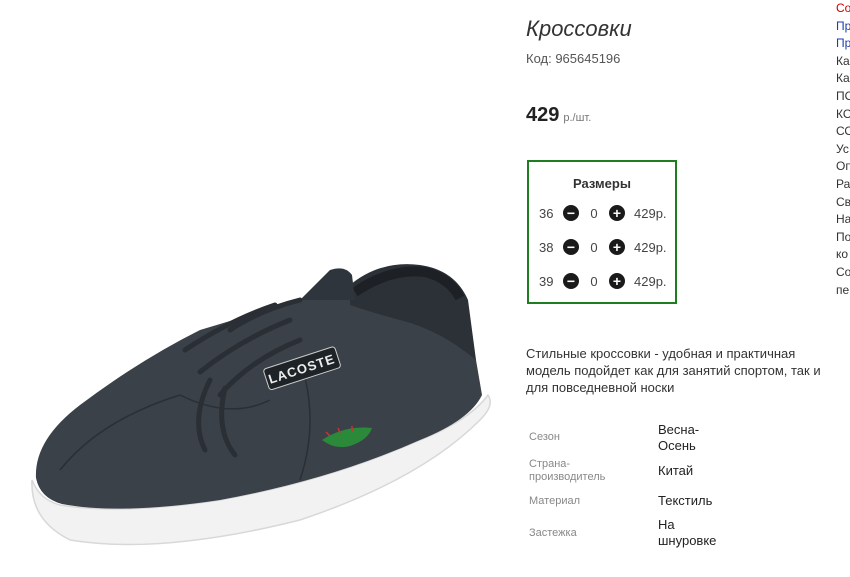 This screenshot has height=577, width=850. I want to click on attribute-value-material: Текстиль, so click(685, 500).